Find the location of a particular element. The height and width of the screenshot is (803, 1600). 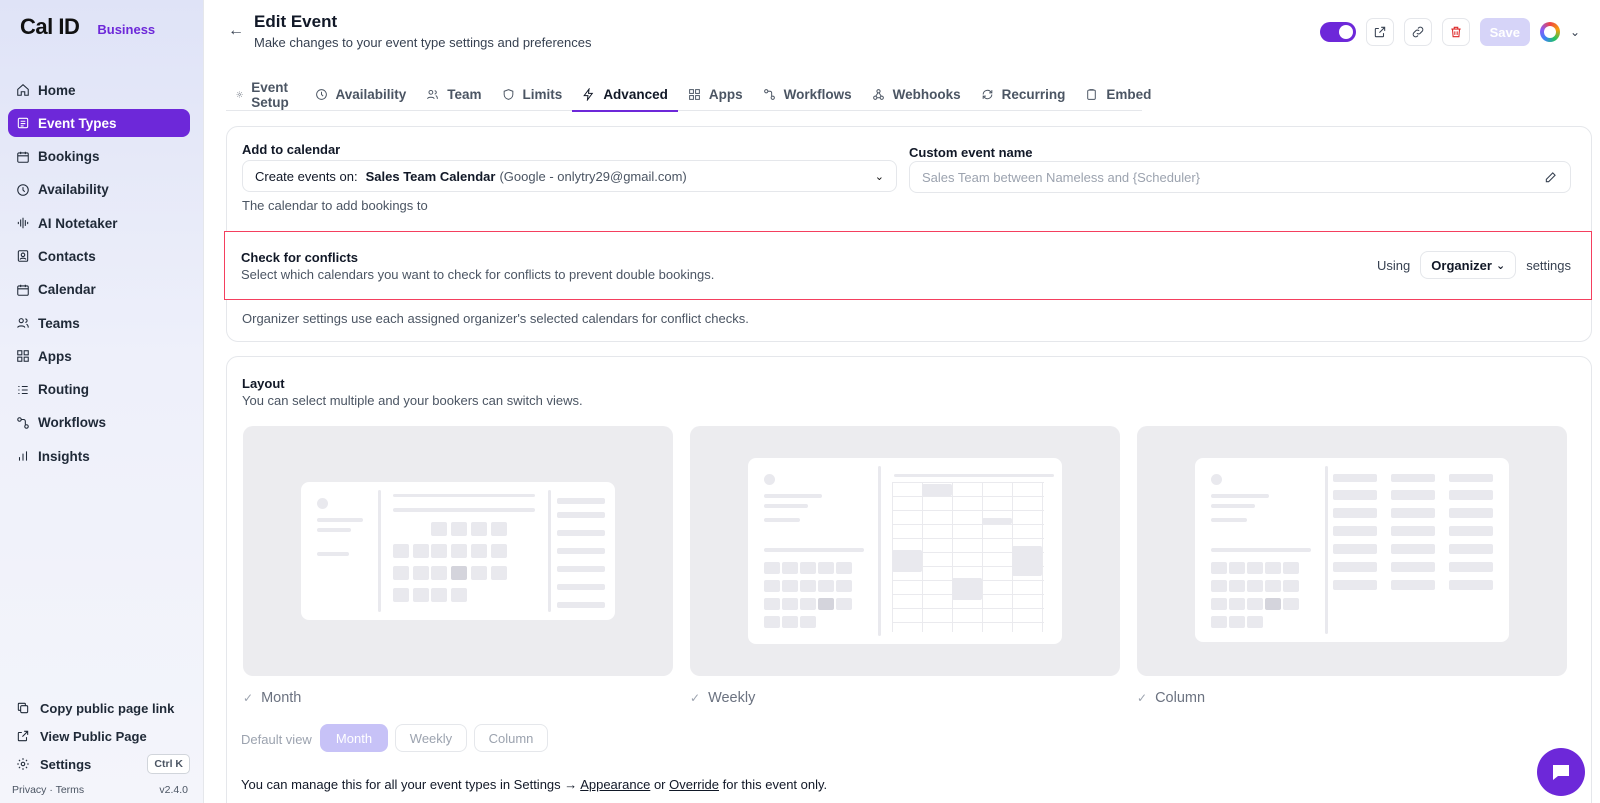

tab-apps: Apps is located at coordinates (715, 94).